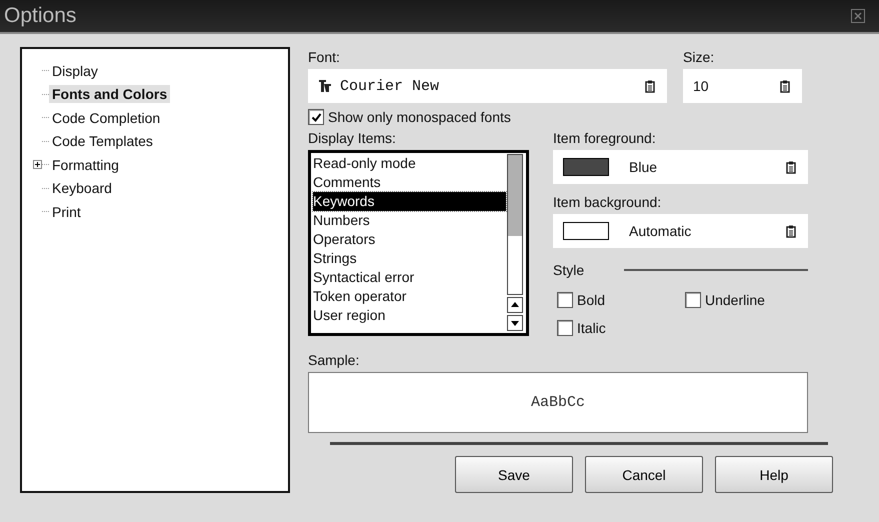 The height and width of the screenshot is (522, 879). What do you see at coordinates (409, 258) in the screenshot?
I see `list-item: Strings` at bounding box center [409, 258].